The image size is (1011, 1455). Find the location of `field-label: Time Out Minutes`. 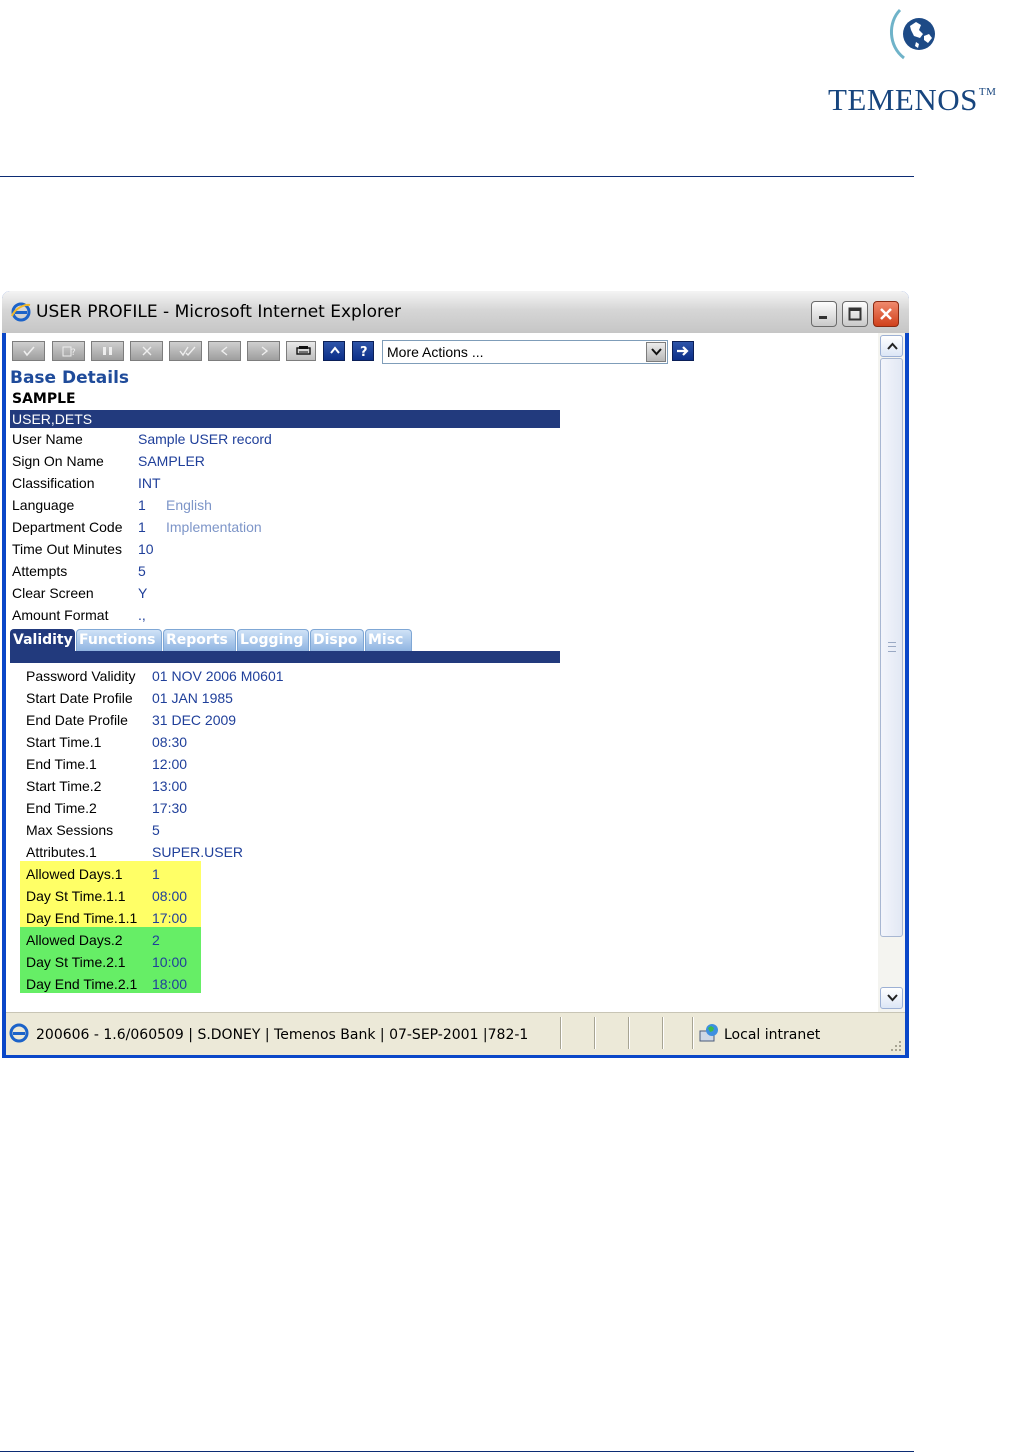

field-label: Time Out Minutes is located at coordinates (67, 549).